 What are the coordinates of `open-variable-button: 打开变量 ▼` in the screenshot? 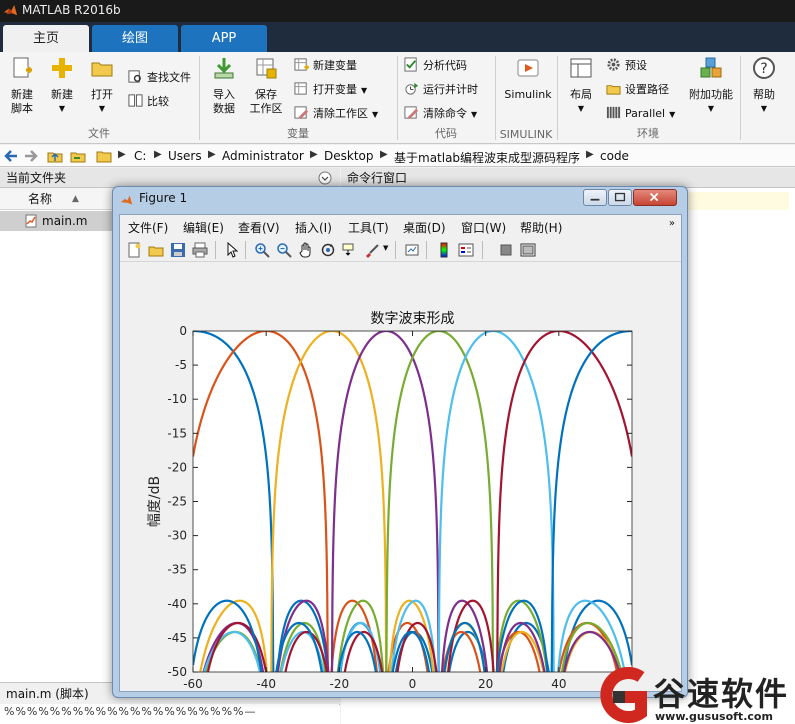 It's located at (330, 90).